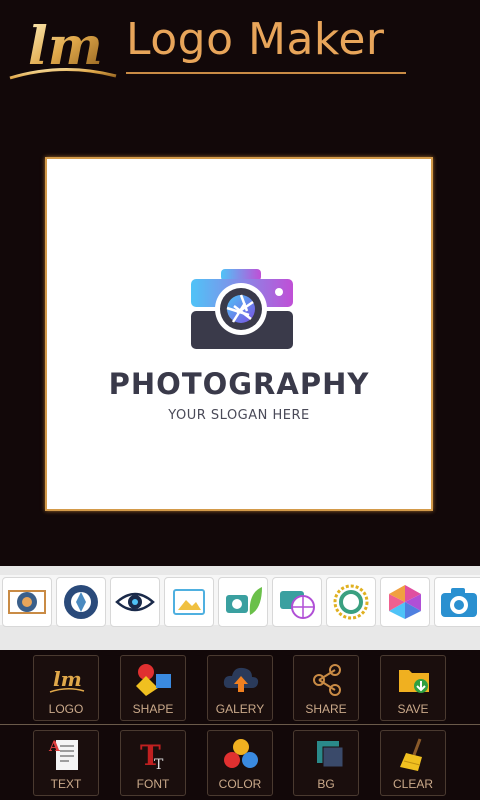 Image resolution: width=480 pixels, height=800 pixels. What do you see at coordinates (241, 753) in the screenshot?
I see `color-balls-icon` at bounding box center [241, 753].